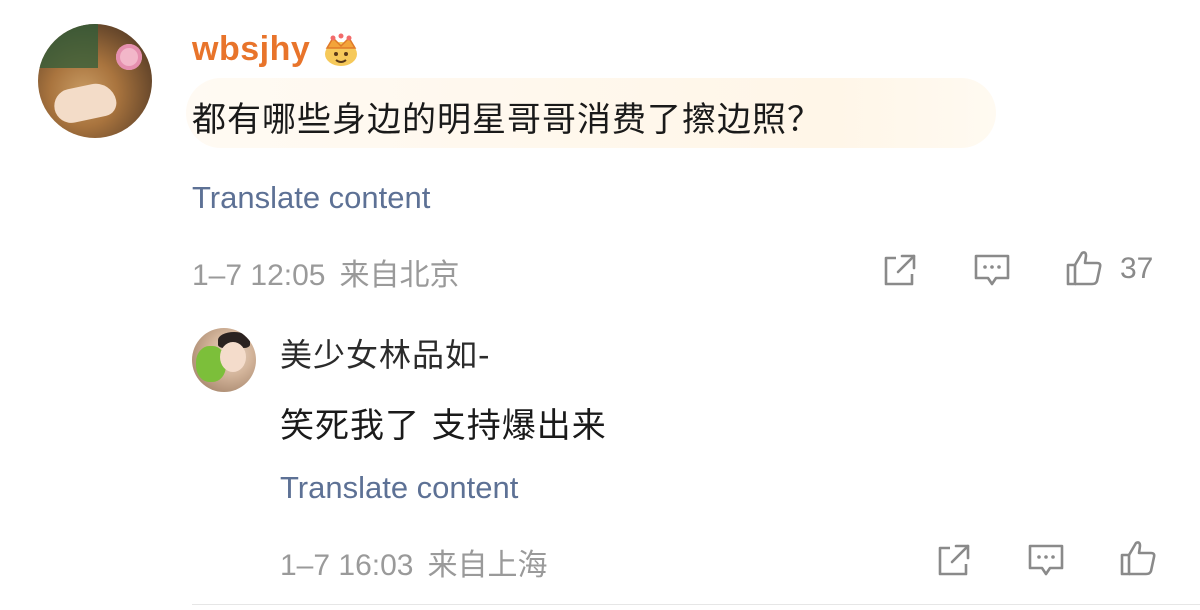 The height and width of the screenshot is (610, 1200). Describe the element at coordinates (1137, 268) in the screenshot. I see `like-count: 37` at that location.